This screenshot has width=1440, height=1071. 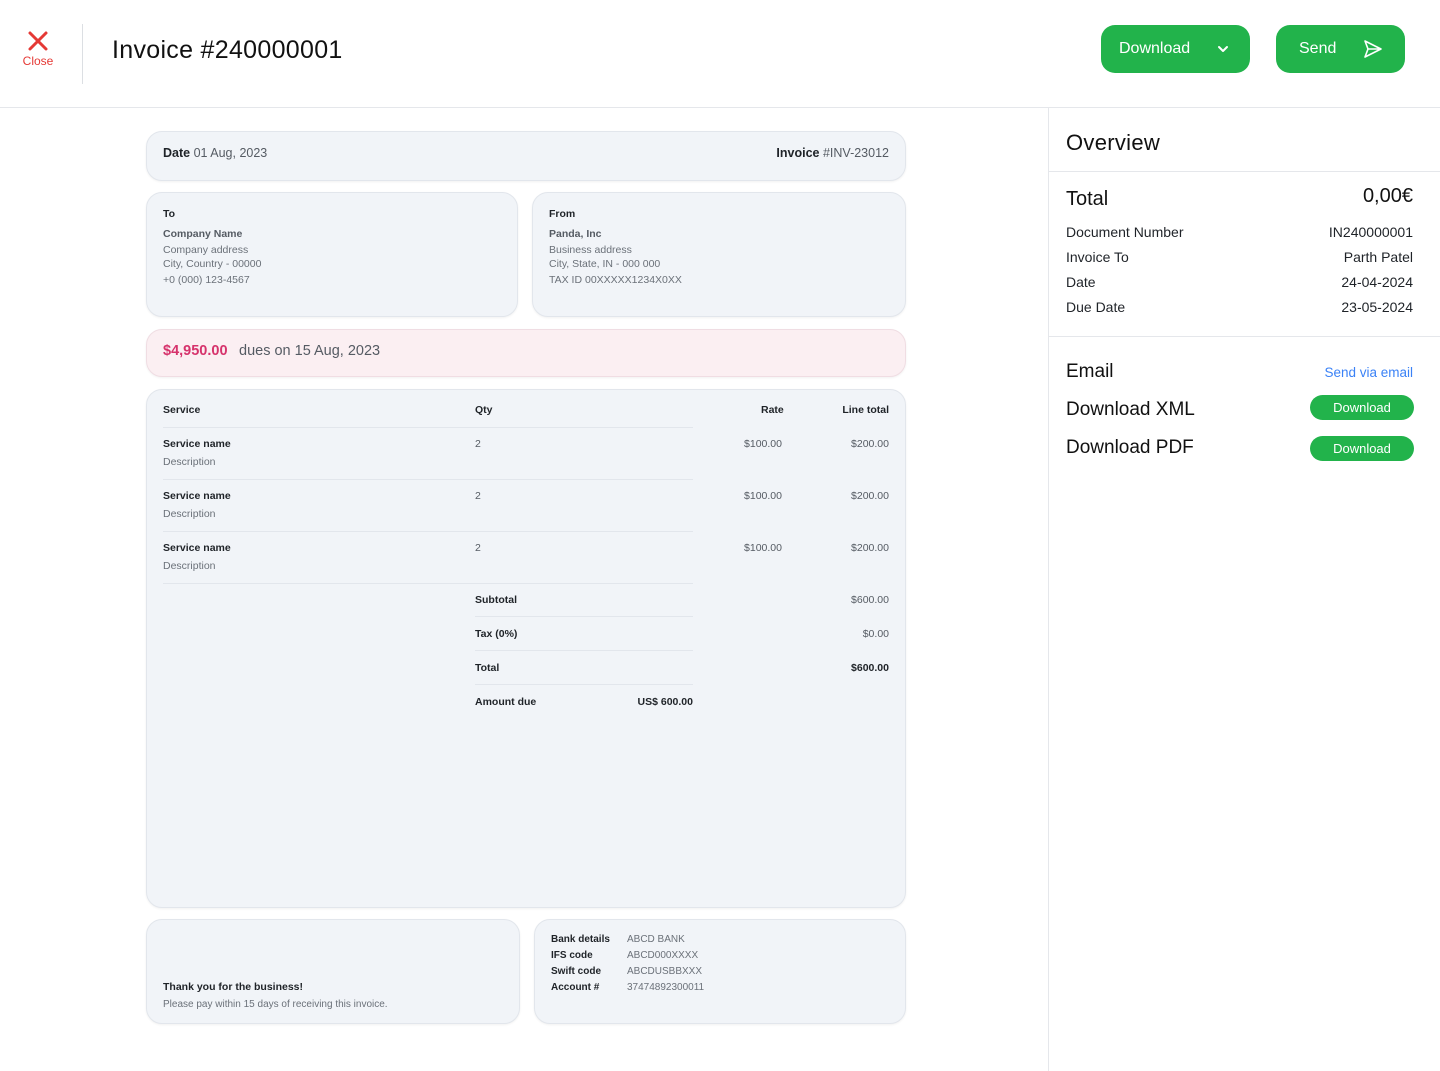 I want to click on ifs-code-label: IFS code, so click(x=572, y=955).